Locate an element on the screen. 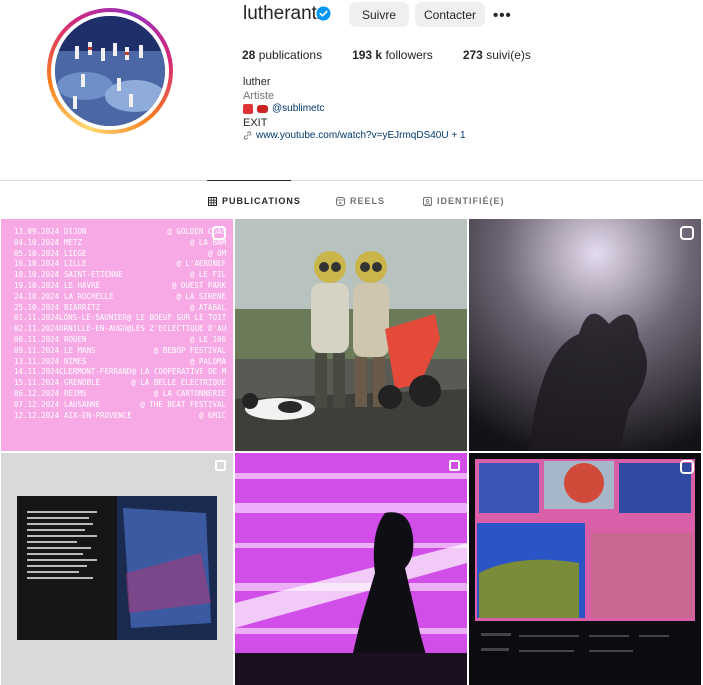 The width and height of the screenshot is (703, 685). tour-date: 16.10.2024 is located at coordinates (37, 264).